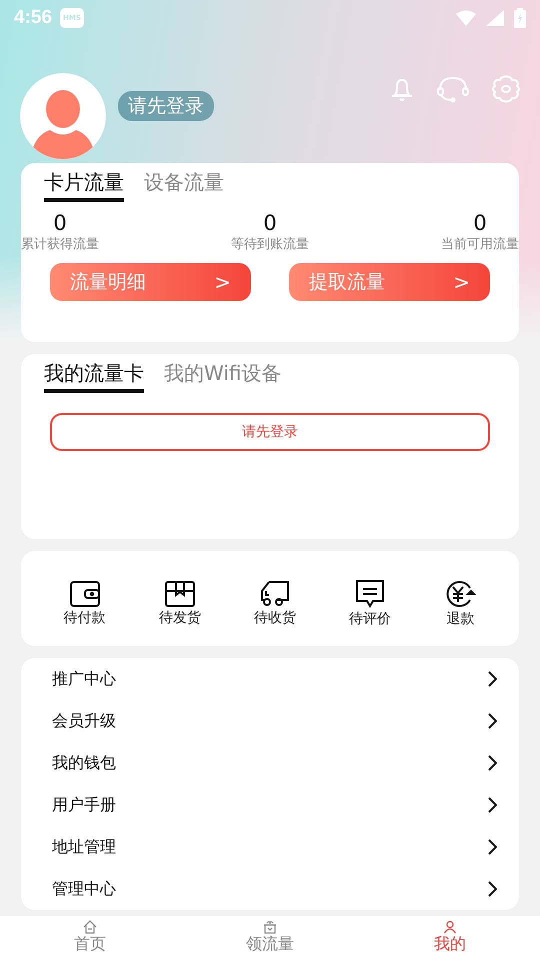 This screenshot has height=960, width=540. I want to click on order-status-button: 退款, so click(460, 599).